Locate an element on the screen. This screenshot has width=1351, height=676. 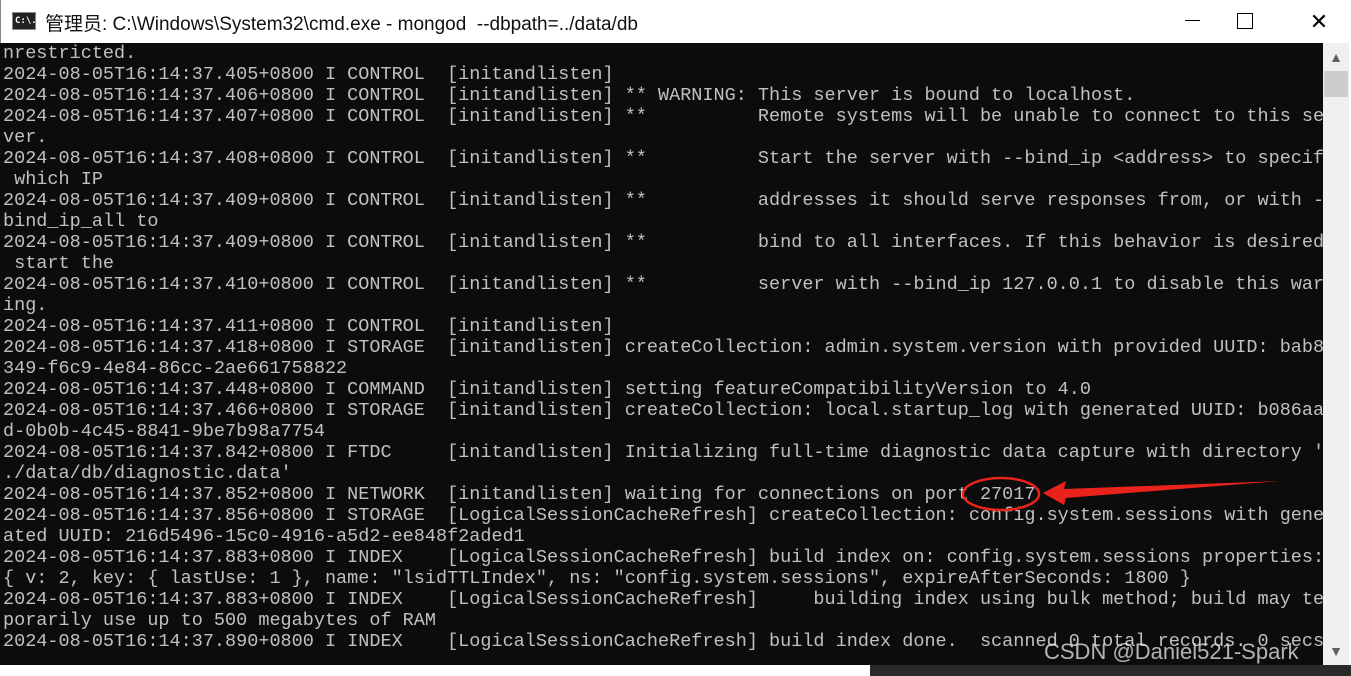
annotation-overlay is located at coordinates (1120, 494).